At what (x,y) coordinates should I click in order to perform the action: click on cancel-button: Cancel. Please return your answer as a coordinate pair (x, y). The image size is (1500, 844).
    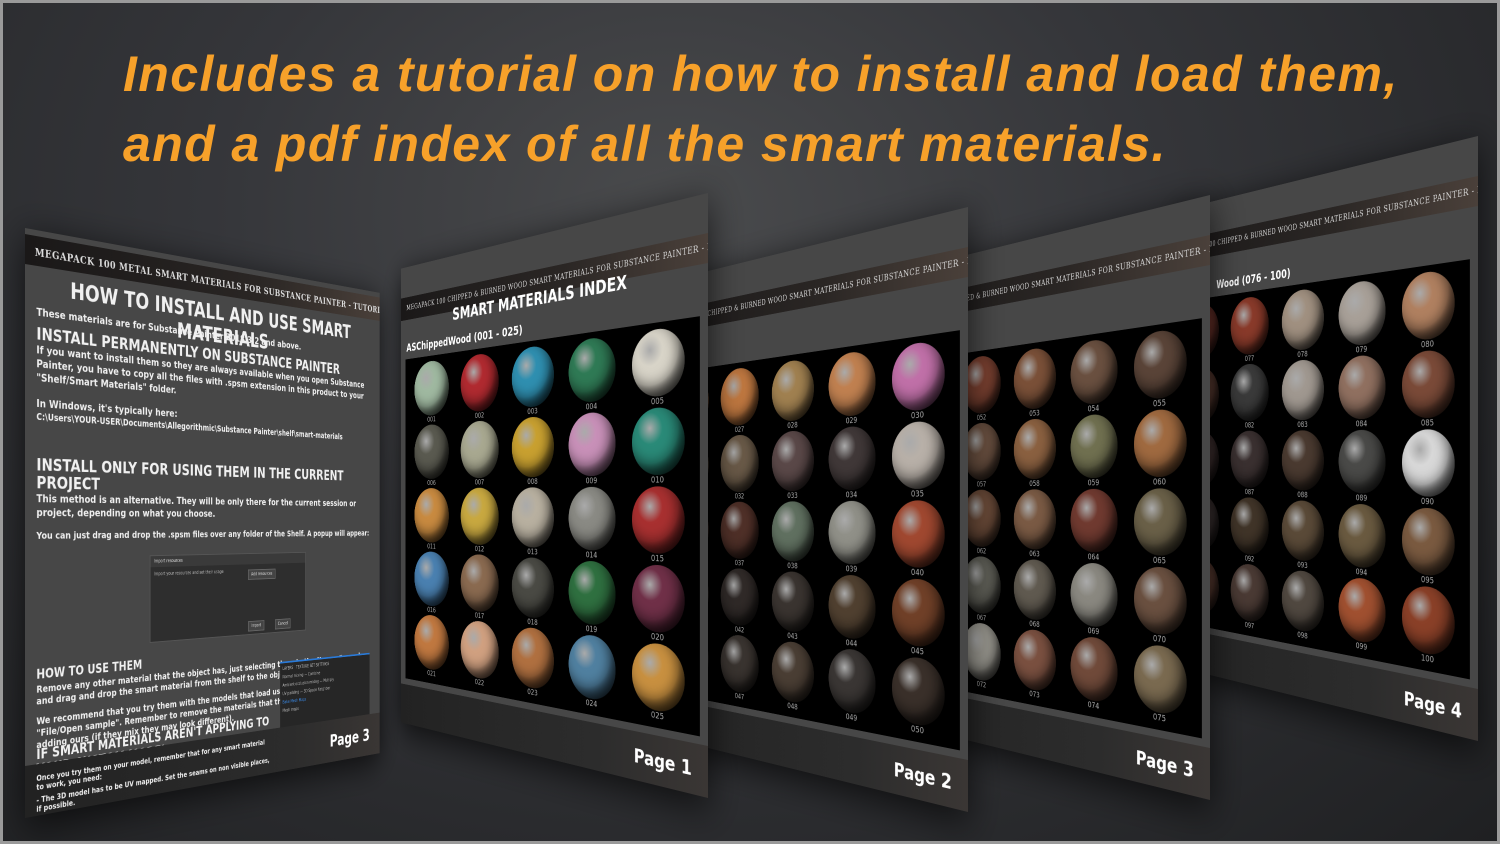
    Looking at the image, I should click on (282, 624).